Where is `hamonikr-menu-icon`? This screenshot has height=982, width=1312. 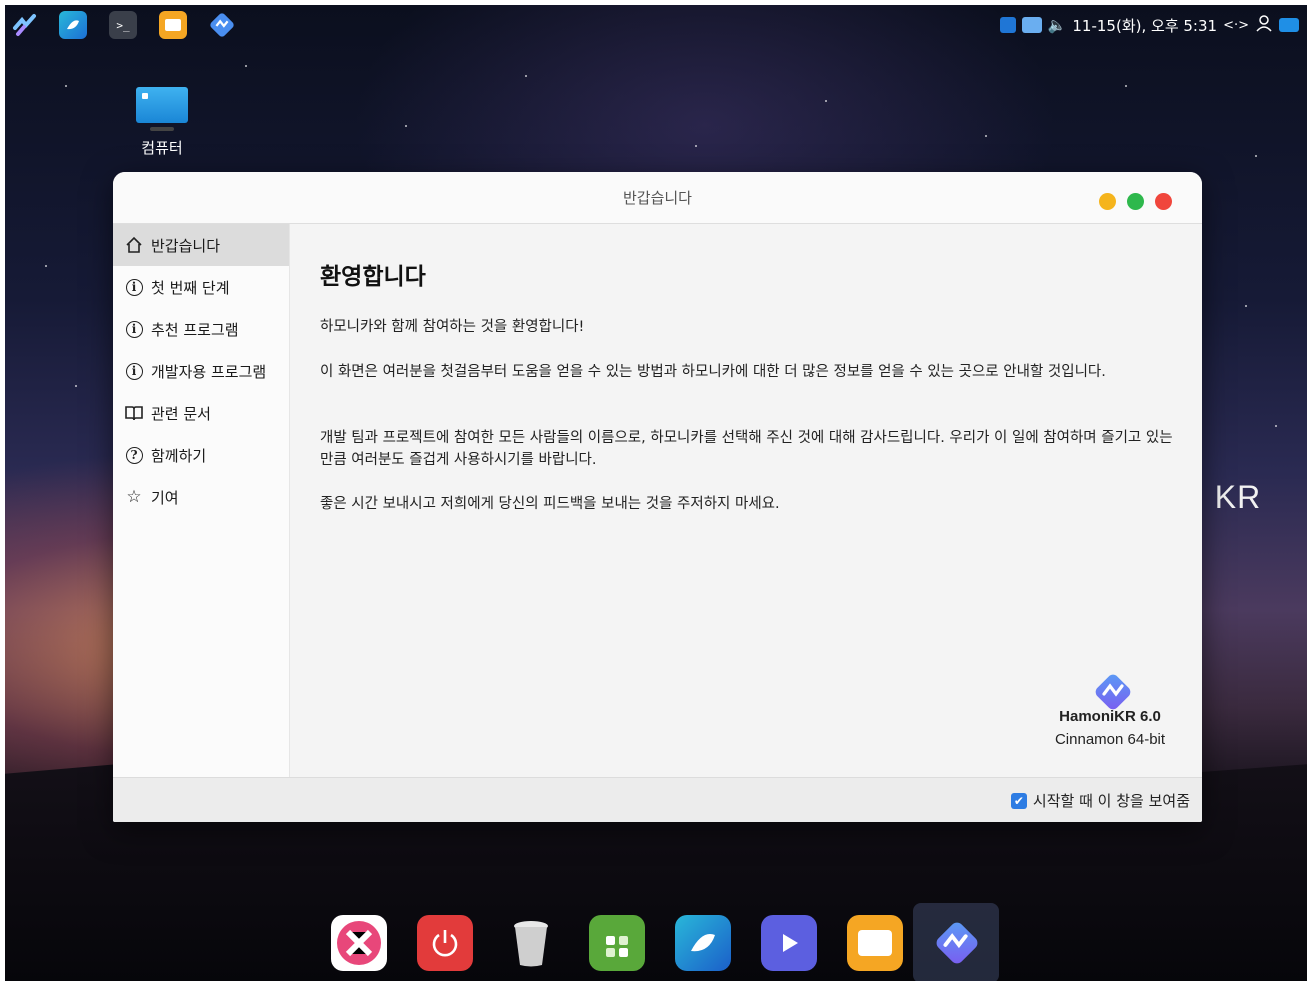
hamonikr-menu-icon is located at coordinates (25, 25).